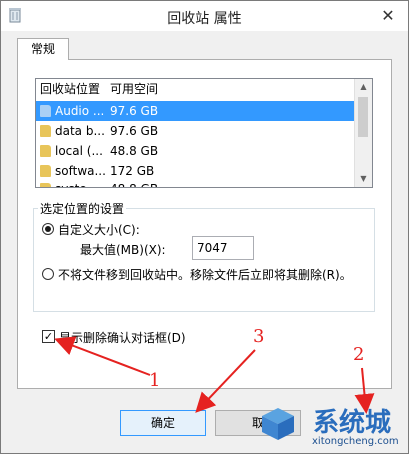 This screenshot has width=409, height=454. I want to click on confirm-delete-label: 显示删除确认对话框(D), so click(122, 337).